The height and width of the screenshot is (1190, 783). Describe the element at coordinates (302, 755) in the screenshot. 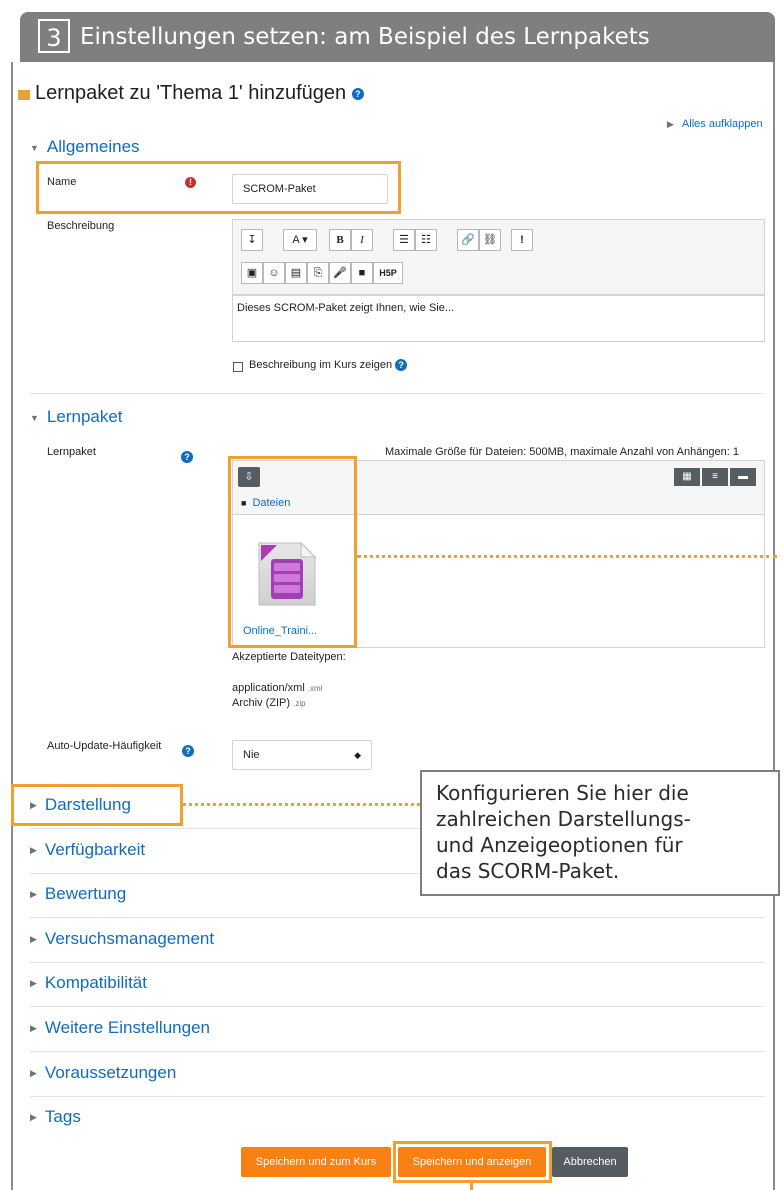

I see `auto-update-select: Nie ◆` at that location.